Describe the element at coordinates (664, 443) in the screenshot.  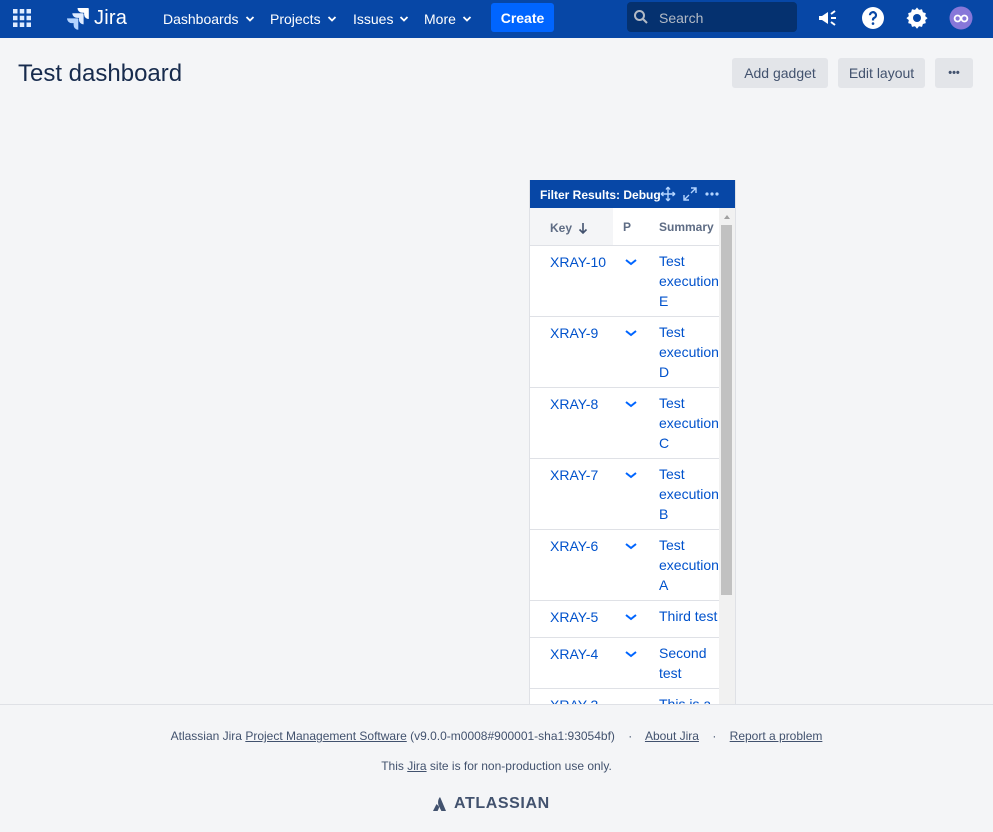
I see `summary-line: C` at that location.